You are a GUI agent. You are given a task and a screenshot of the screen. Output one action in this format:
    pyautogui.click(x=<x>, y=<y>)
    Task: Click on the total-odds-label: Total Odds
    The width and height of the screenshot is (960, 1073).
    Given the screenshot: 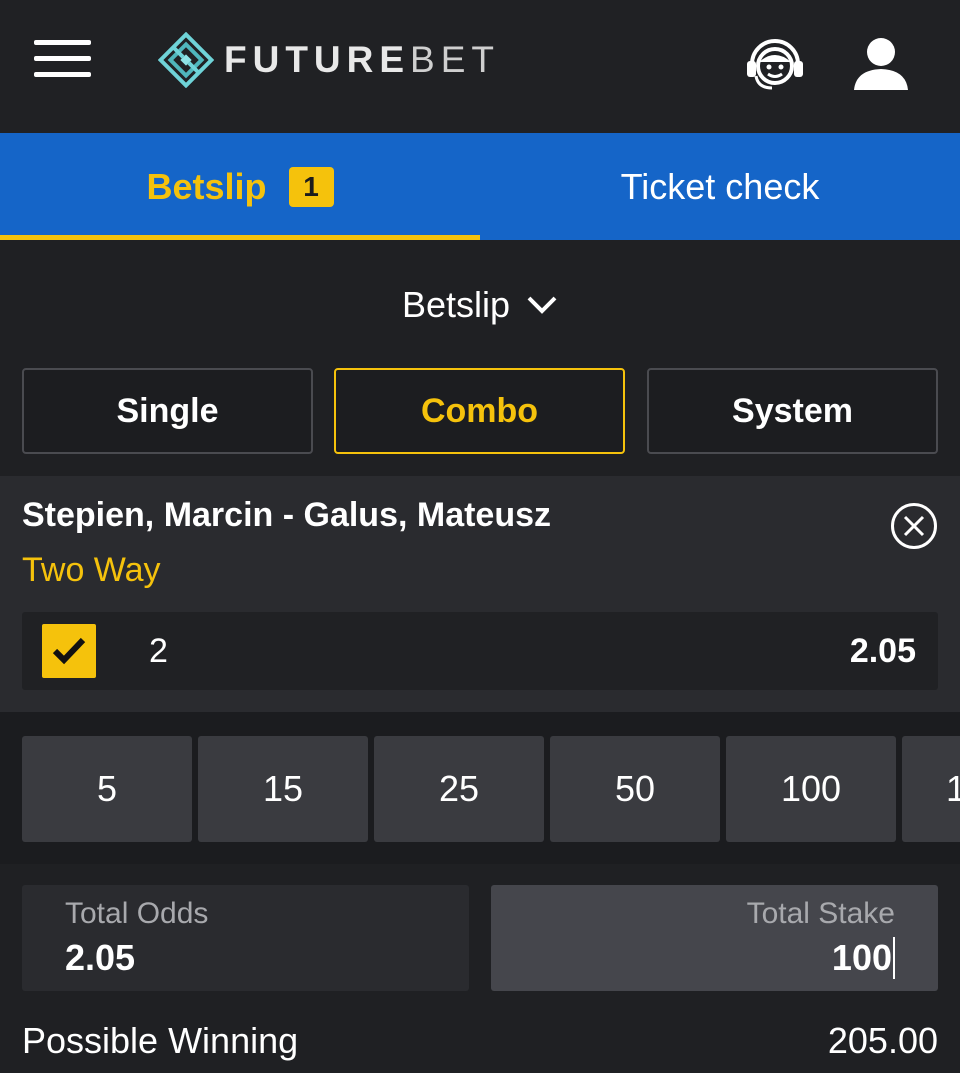 What is the action you would take?
    pyautogui.click(x=137, y=913)
    